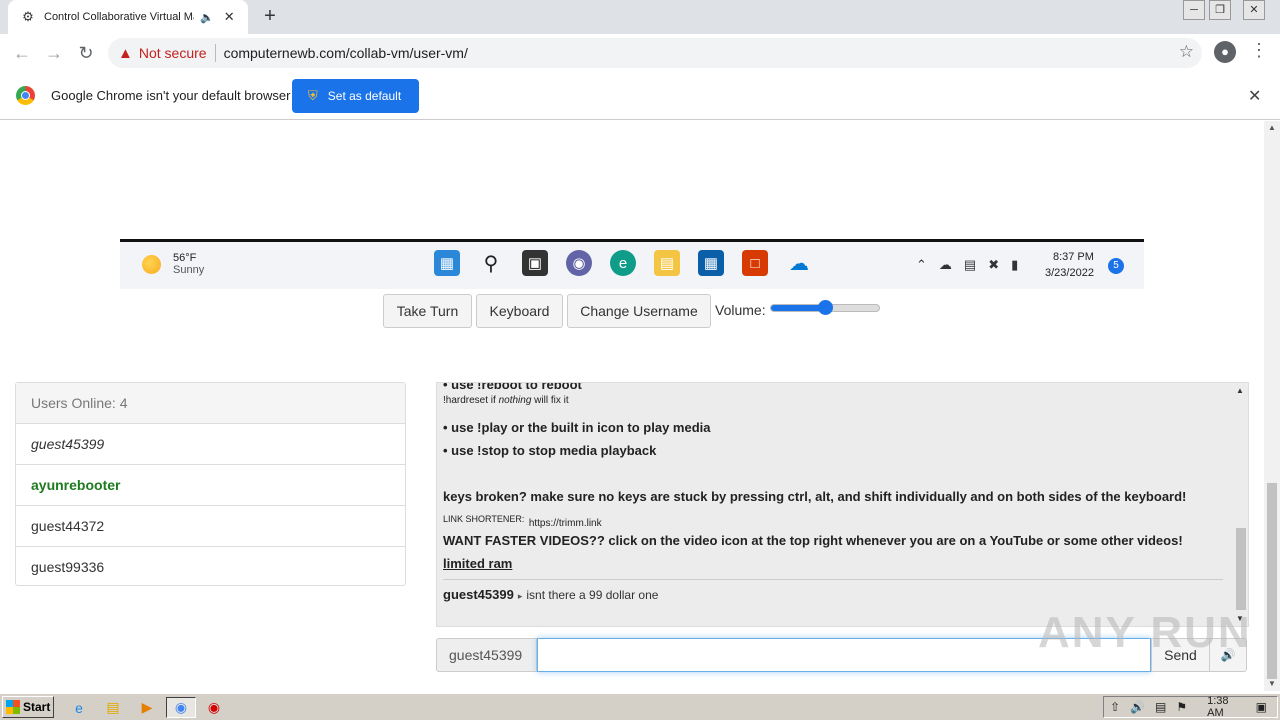  What do you see at coordinates (185, 258) in the screenshot?
I see `weather-temp: 56°F` at bounding box center [185, 258].